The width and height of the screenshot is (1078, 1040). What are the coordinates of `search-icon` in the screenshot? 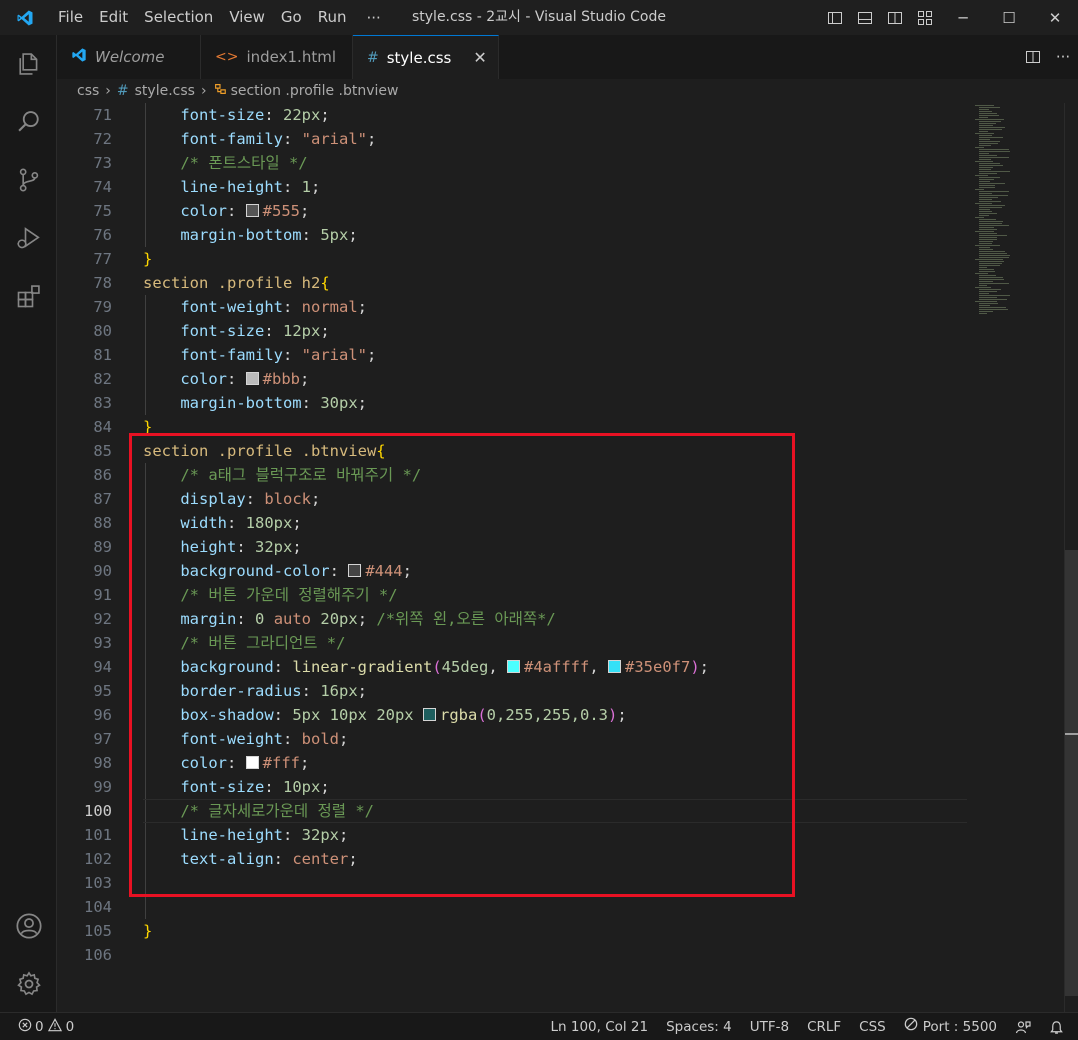 It's located at (28, 122).